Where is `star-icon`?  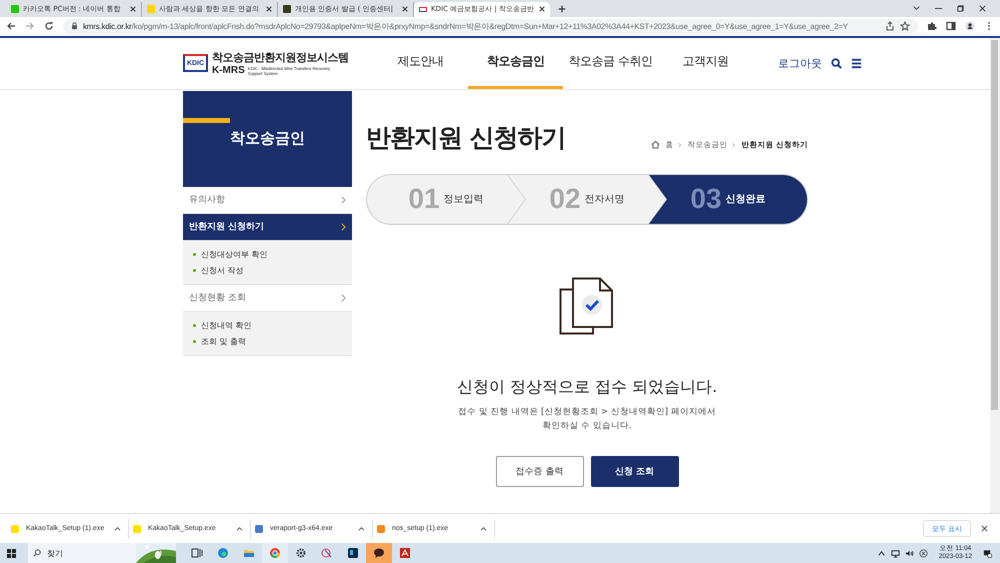 star-icon is located at coordinates (905, 26).